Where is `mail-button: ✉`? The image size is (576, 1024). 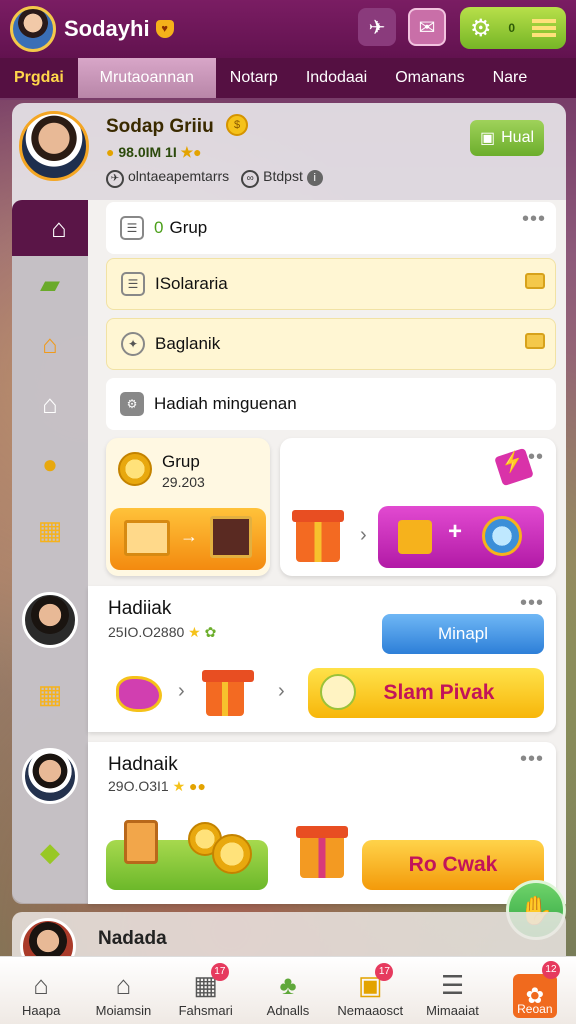
mail-button: ✉ is located at coordinates (427, 27).